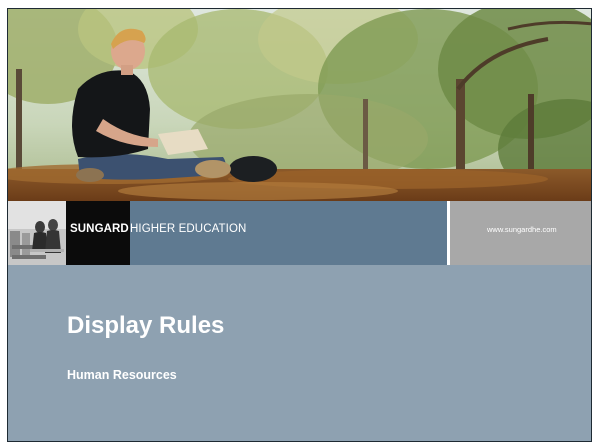 The image size is (594, 444). Describe the element at coordinates (188, 229) in the screenshot. I see `division-name: HIGHER EDUCATION` at that location.